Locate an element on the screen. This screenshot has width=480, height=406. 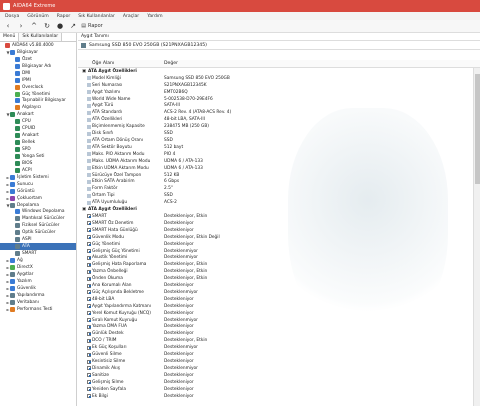
property-row: Yeniden Sayfala Destekleniyor is located at coordinates (275, 389).